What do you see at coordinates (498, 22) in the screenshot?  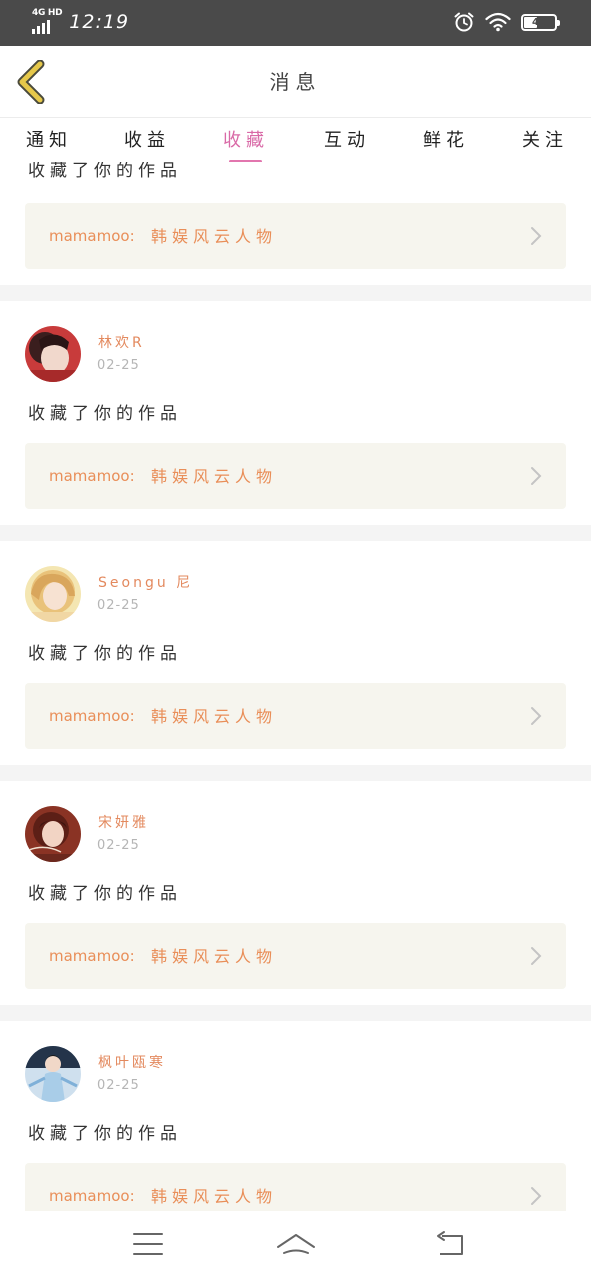 I see `wifi-icon` at bounding box center [498, 22].